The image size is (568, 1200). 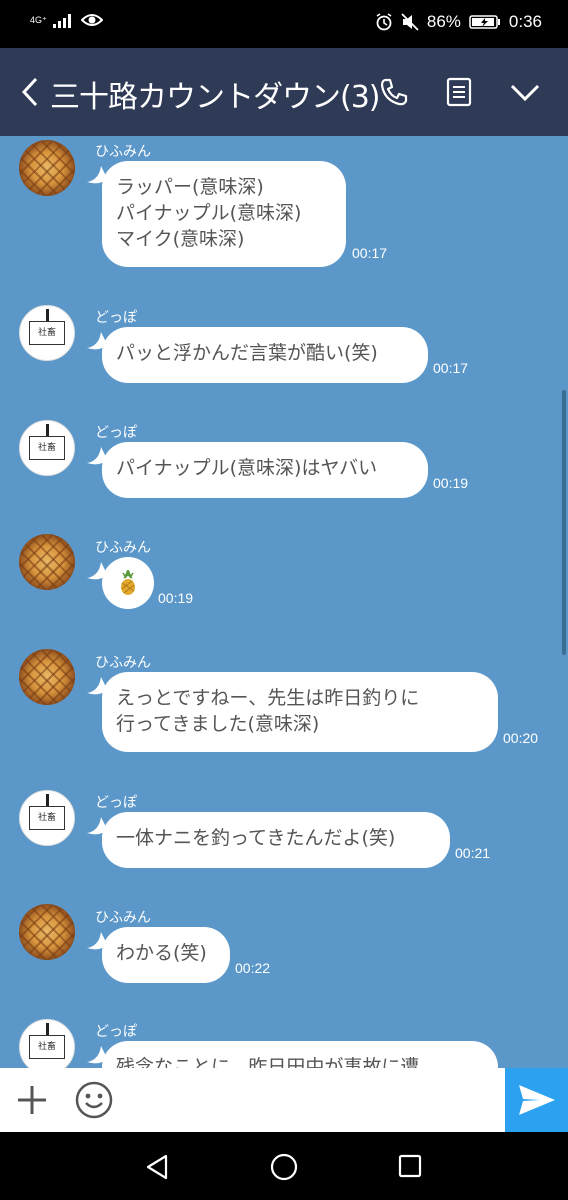 I want to click on timestamp: 00:20, so click(x=521, y=738).